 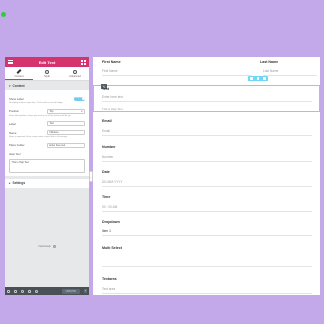 I want to click on need-help-text: Need Help, so click(x=44, y=246).